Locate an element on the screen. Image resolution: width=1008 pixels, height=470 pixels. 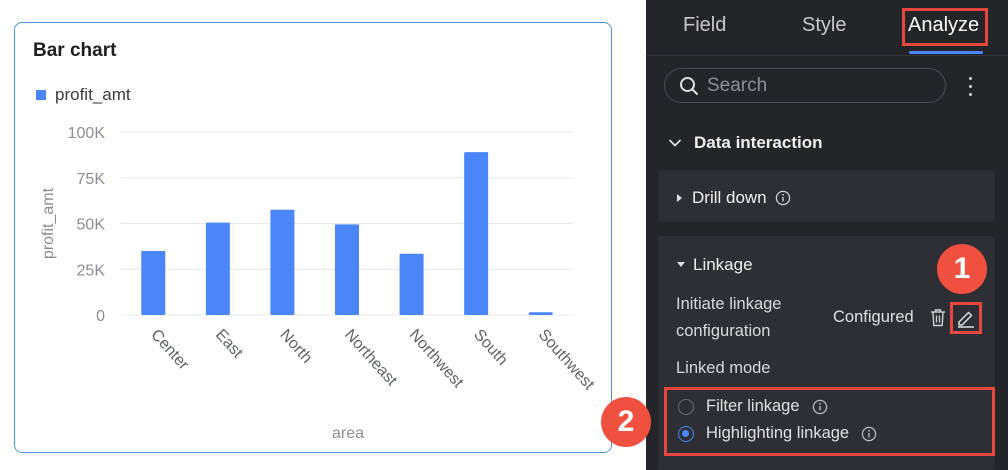
x-tick-label: South is located at coordinates (490, 347).